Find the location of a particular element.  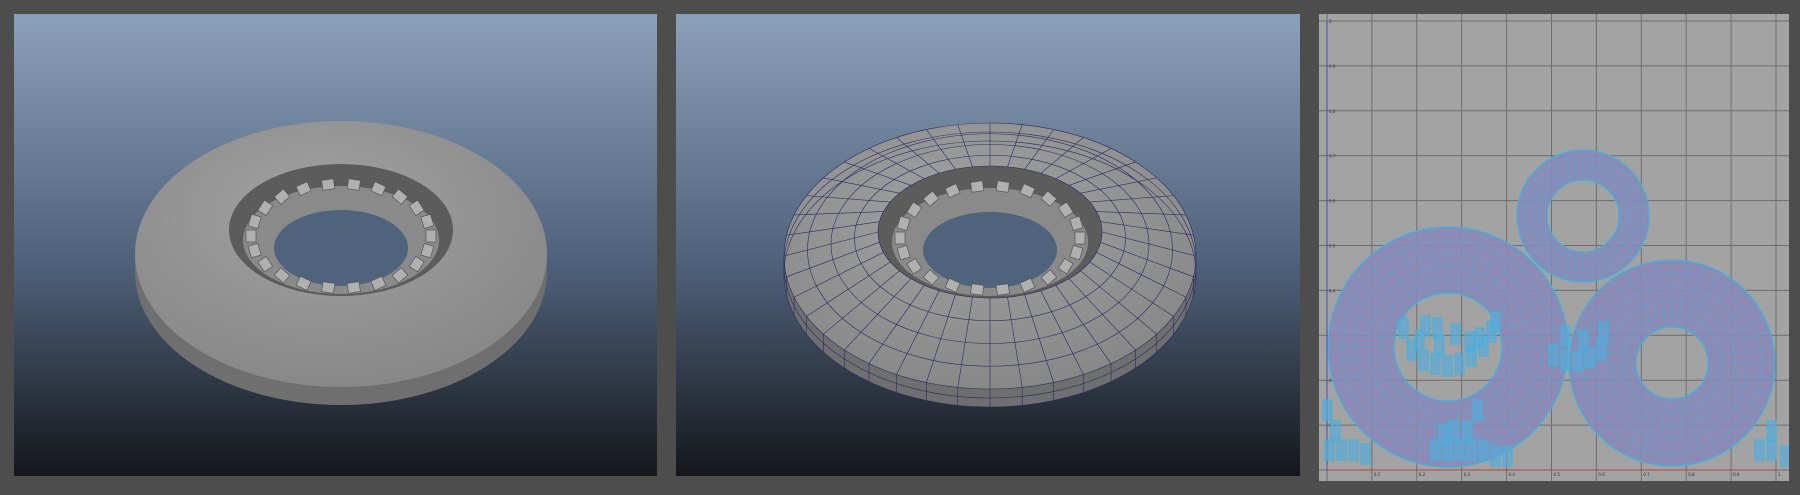

u-tick-label: 1 is located at coordinates (1779, 474).